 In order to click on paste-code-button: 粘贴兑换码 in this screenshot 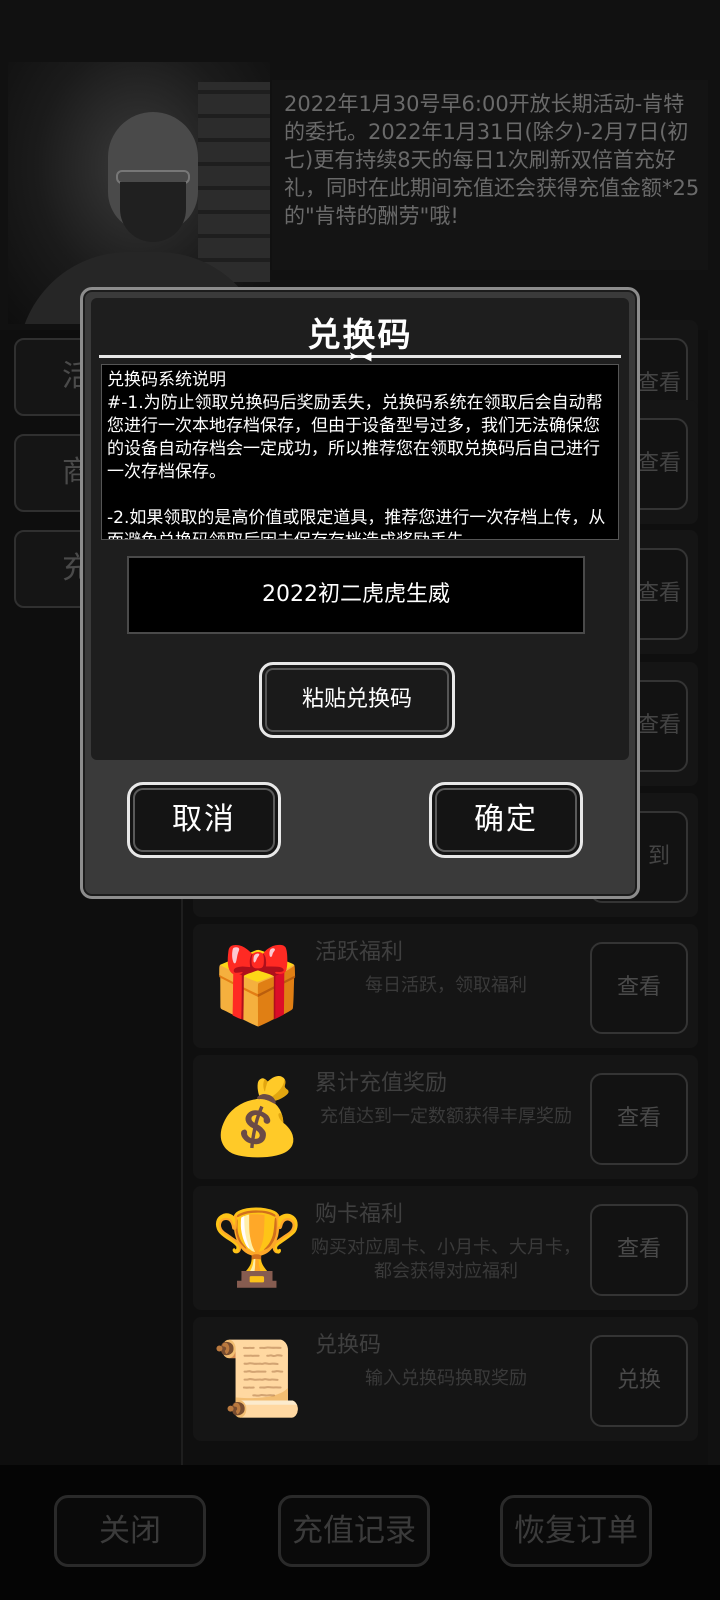, I will do `click(357, 700)`.